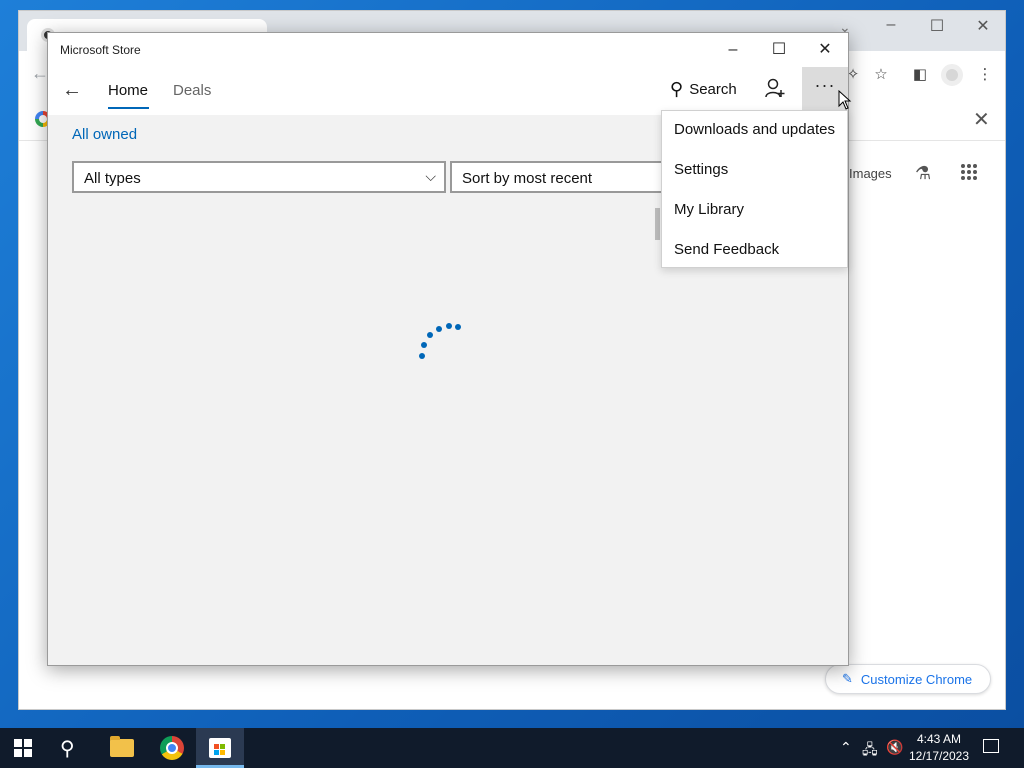  Describe the element at coordinates (657, 224) in the screenshot. I see `scrollbar-thumb` at that location.